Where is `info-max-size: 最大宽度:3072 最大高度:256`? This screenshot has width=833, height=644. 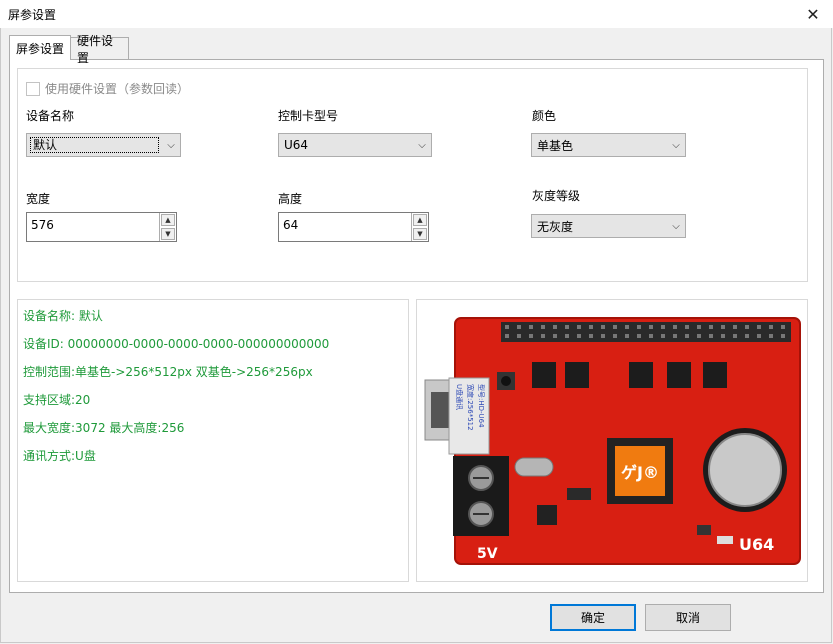
info-max-size: 最大宽度:3072 最大高度:256 is located at coordinates (104, 428).